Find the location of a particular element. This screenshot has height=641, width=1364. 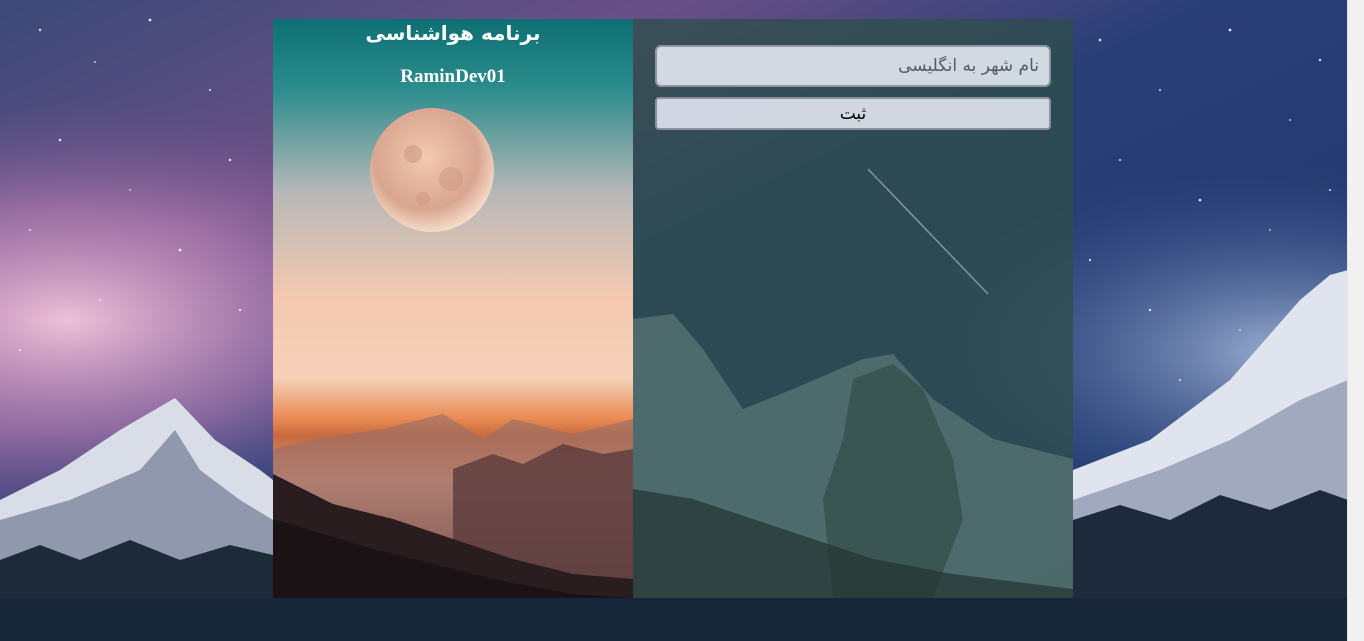

app-title: برنامه هواشناسی is located at coordinates (453, 33).